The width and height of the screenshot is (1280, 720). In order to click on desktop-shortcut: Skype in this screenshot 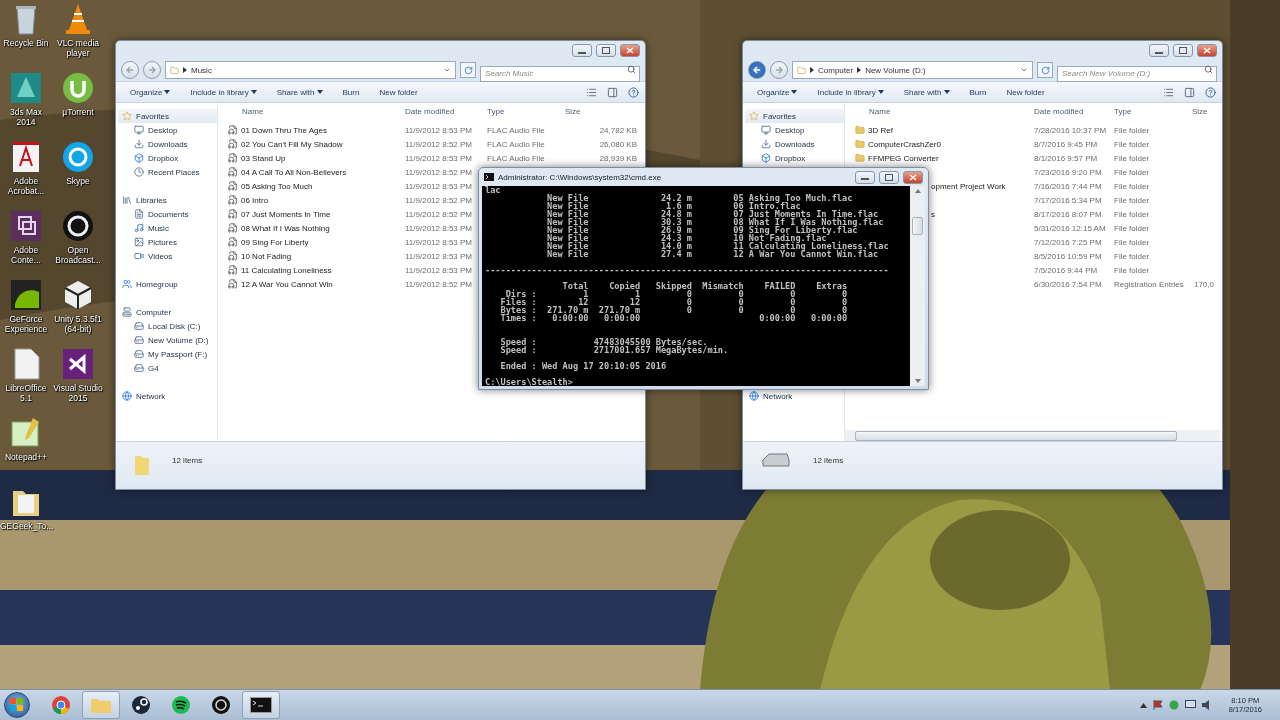, I will do `click(78, 174)`.